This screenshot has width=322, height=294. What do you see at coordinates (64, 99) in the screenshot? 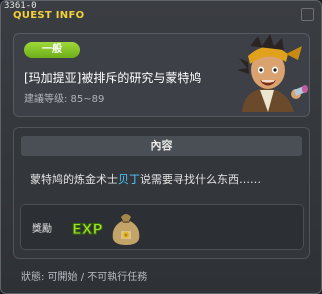
I see `quest-level: 建議等级: 85~89` at bounding box center [64, 99].